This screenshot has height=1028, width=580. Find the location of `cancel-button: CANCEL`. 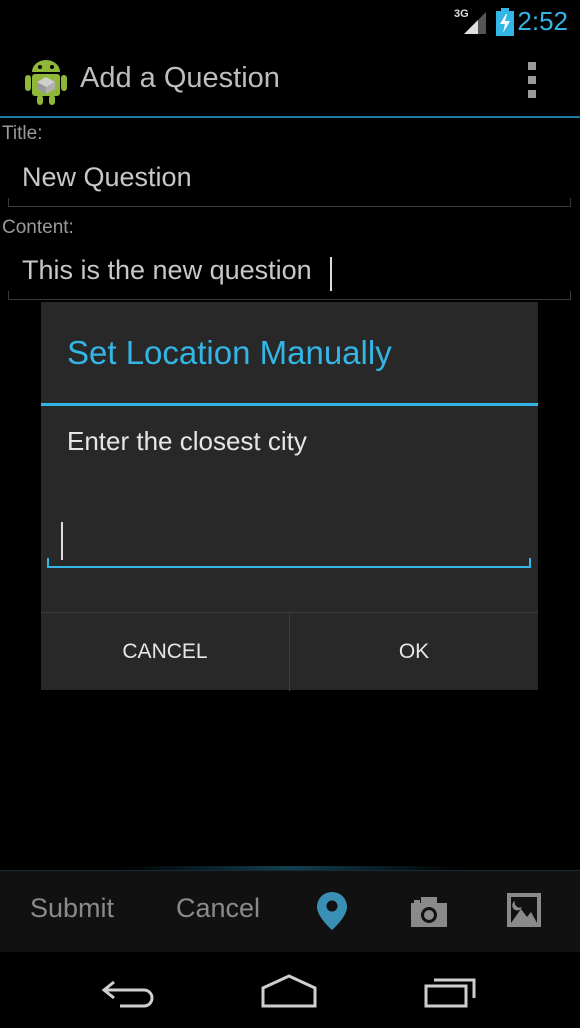

cancel-button: CANCEL is located at coordinates (165, 652).